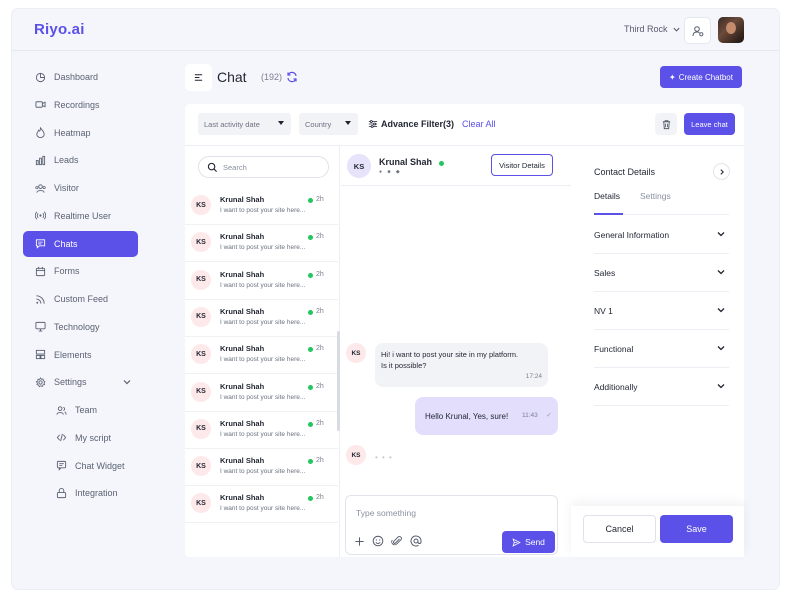 This screenshot has height=600, width=791. I want to click on create-chatbot-label: Create Chatbot, so click(705, 77).